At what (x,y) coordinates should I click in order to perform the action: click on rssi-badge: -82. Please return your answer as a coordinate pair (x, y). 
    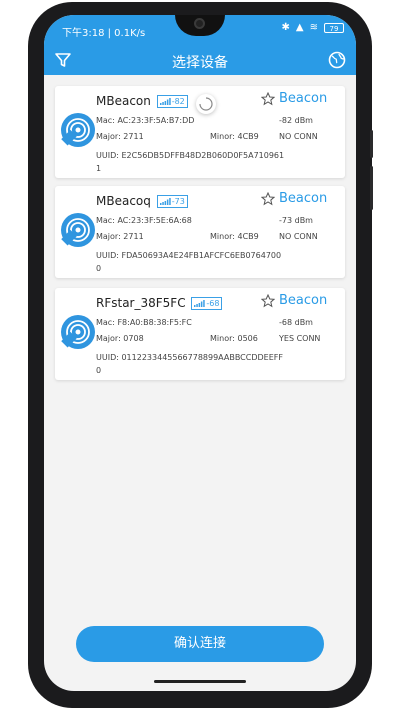
    Looking at the image, I should click on (172, 101).